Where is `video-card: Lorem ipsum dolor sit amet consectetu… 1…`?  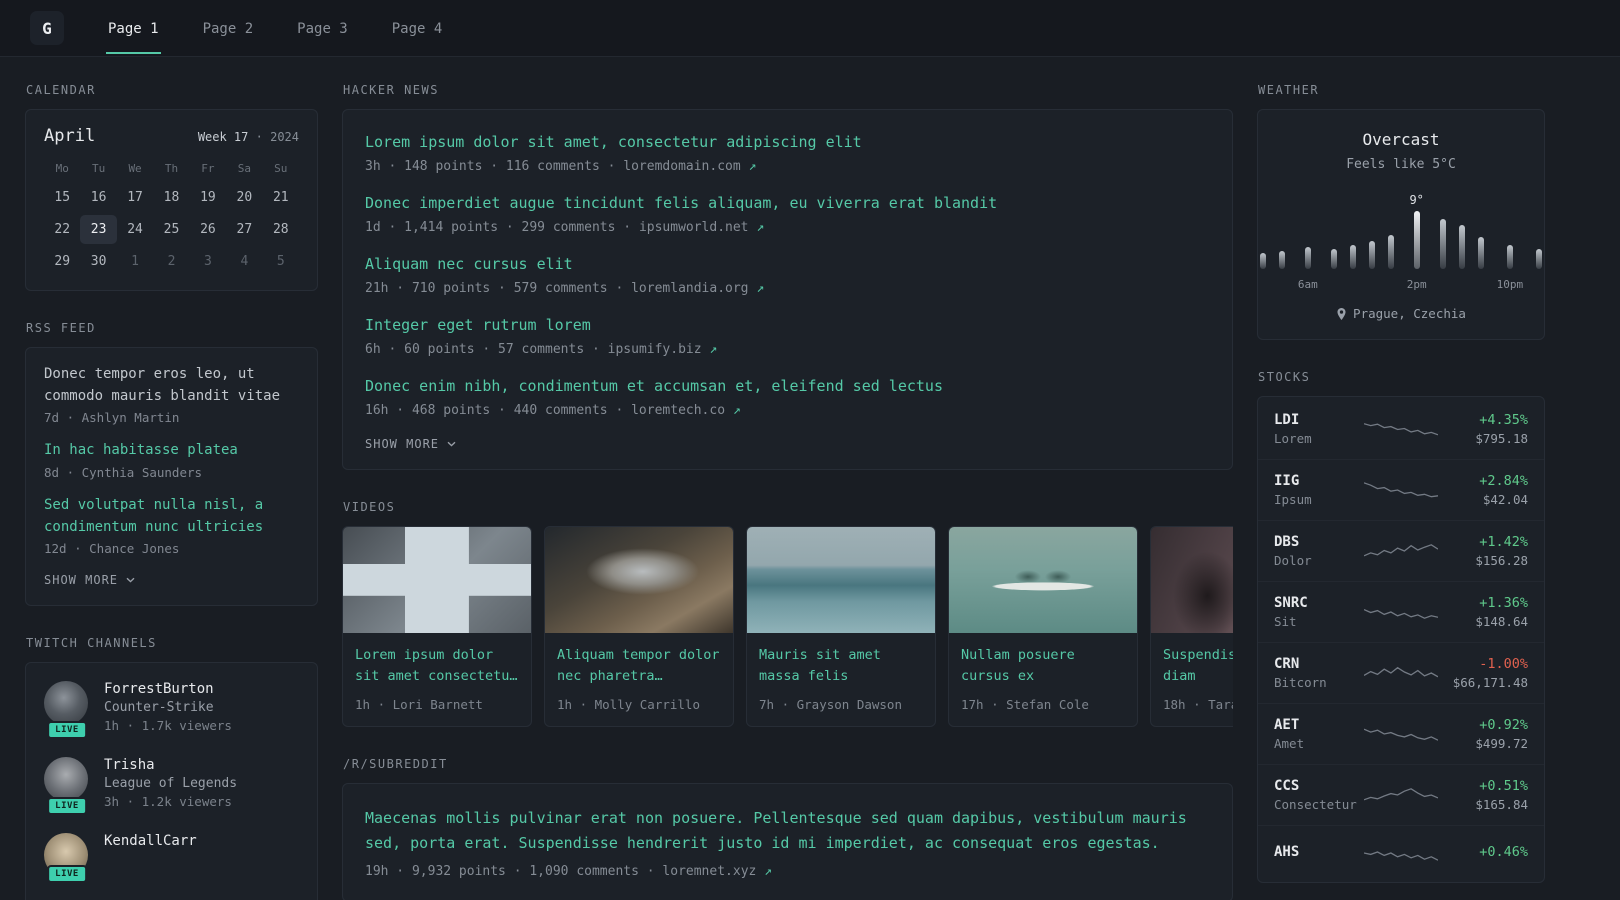 video-card: Lorem ipsum dolor sit amet consectetu… 1… is located at coordinates (437, 626).